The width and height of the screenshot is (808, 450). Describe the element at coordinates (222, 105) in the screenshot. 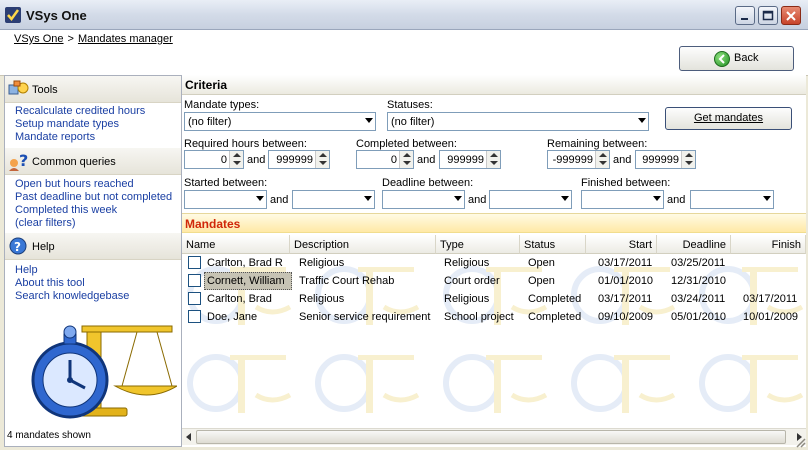

I see `mandate-types-label: Mandate types:` at that location.